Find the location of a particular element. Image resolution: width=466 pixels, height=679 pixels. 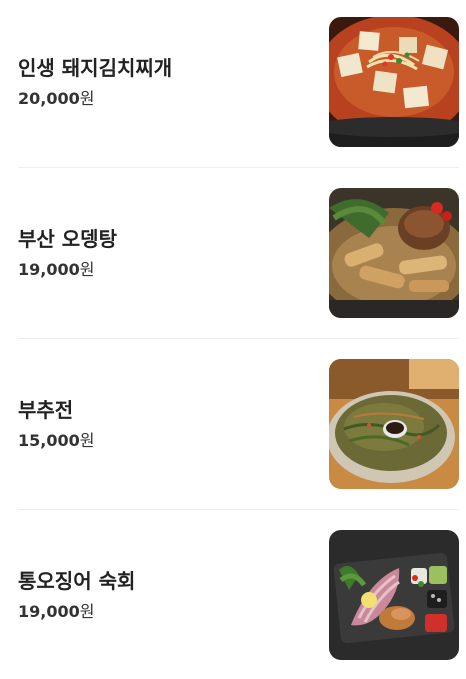

menu-item-text: 인생 돼지김치찌개 20,000원 is located at coordinates (95, 82).